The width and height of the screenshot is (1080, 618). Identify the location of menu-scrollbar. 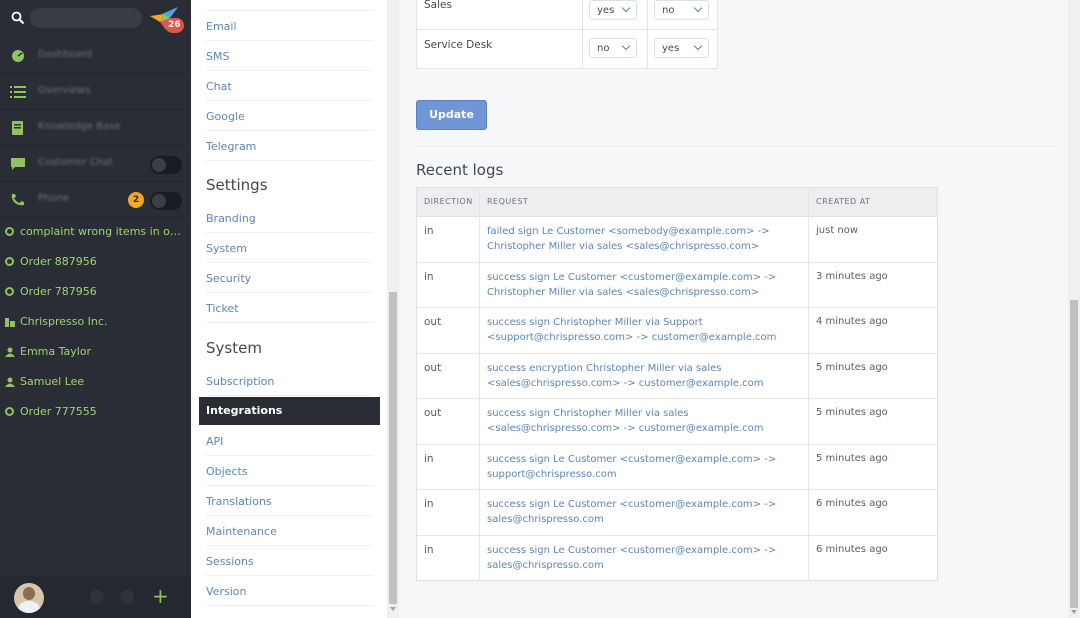
(393, 309).